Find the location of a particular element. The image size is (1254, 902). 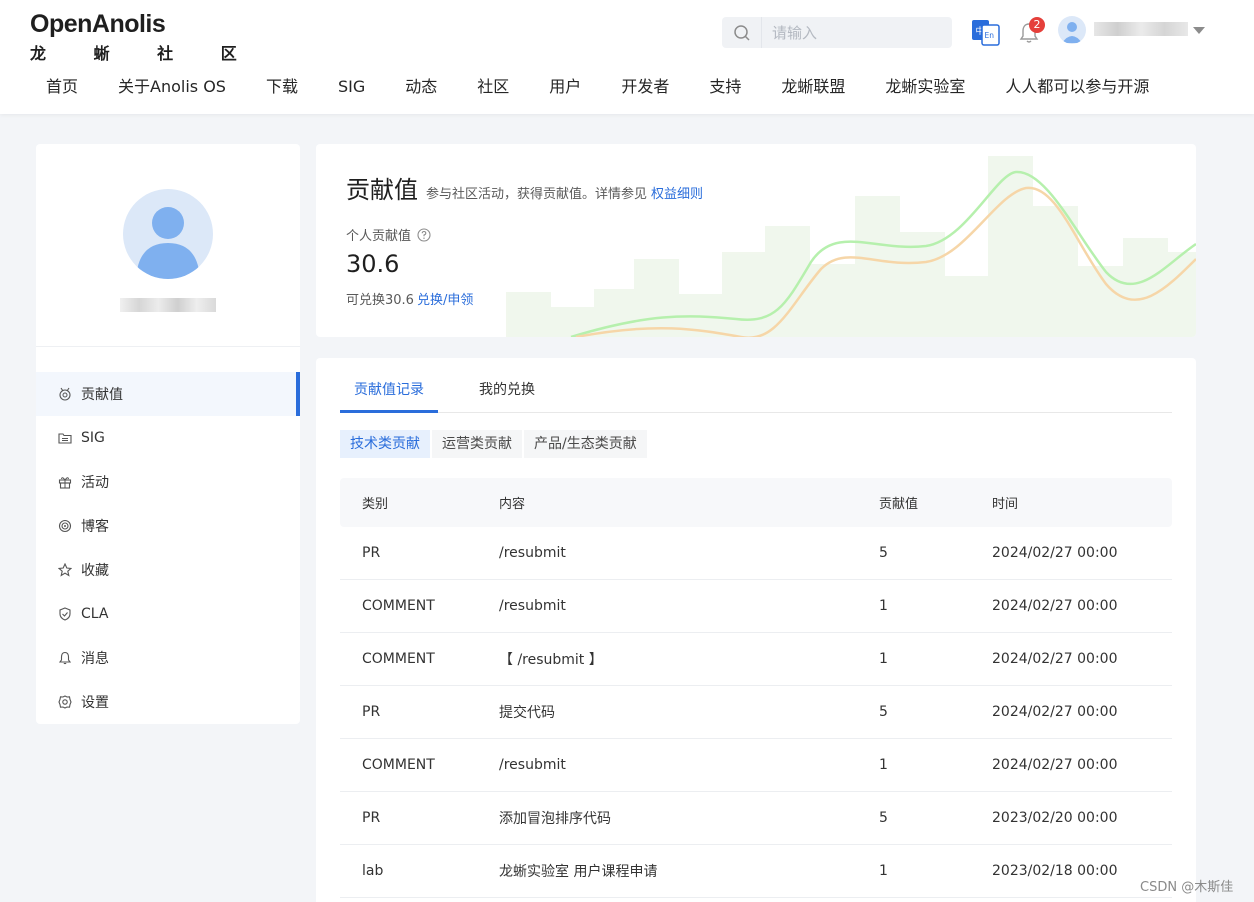

nav-item-users: 用户 is located at coordinates (565, 87).